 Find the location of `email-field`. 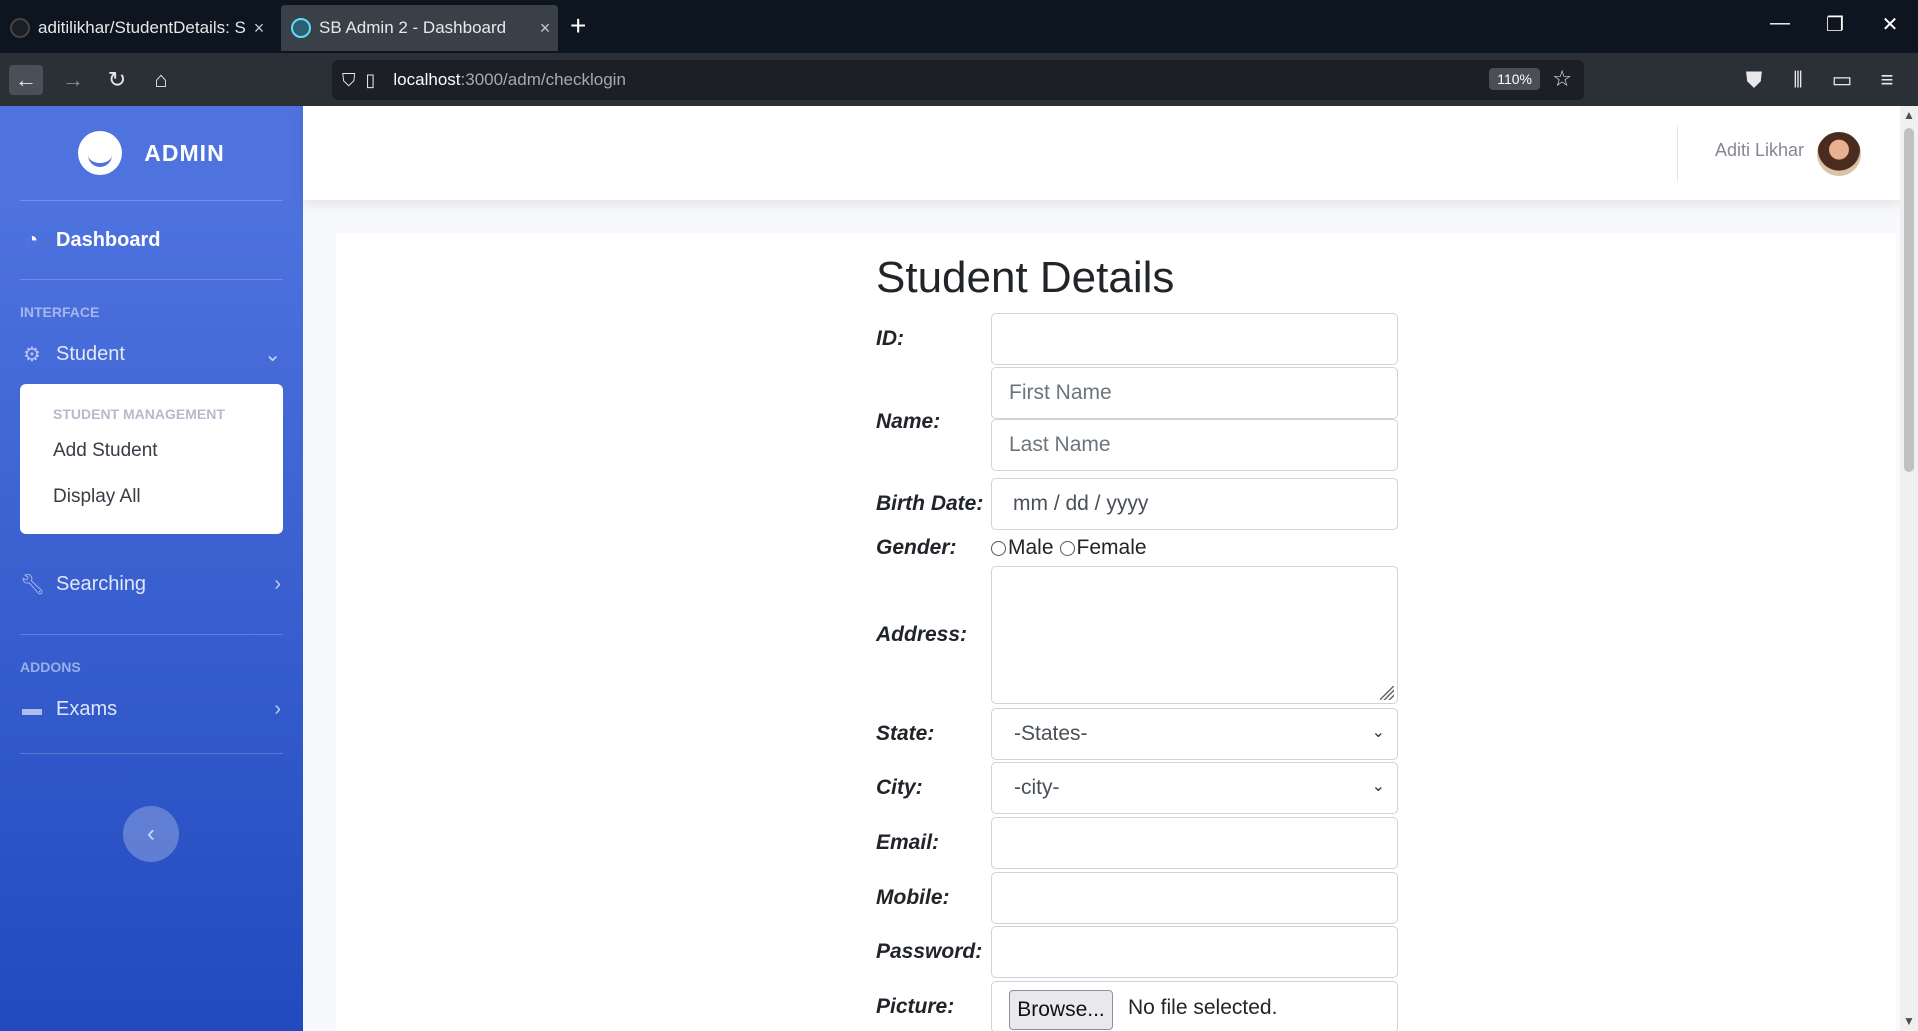

email-field is located at coordinates (1194, 843).